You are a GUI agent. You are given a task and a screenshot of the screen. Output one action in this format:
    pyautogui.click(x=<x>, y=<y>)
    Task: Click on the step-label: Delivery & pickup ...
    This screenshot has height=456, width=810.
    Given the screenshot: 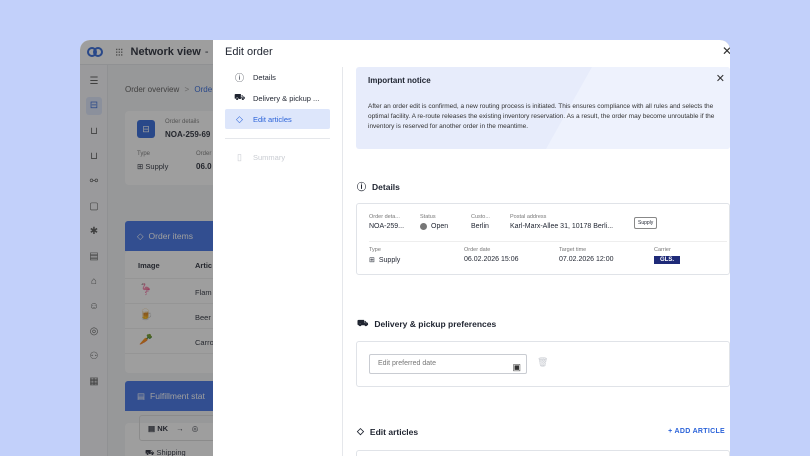 What is the action you would take?
    pyautogui.click(x=286, y=98)
    